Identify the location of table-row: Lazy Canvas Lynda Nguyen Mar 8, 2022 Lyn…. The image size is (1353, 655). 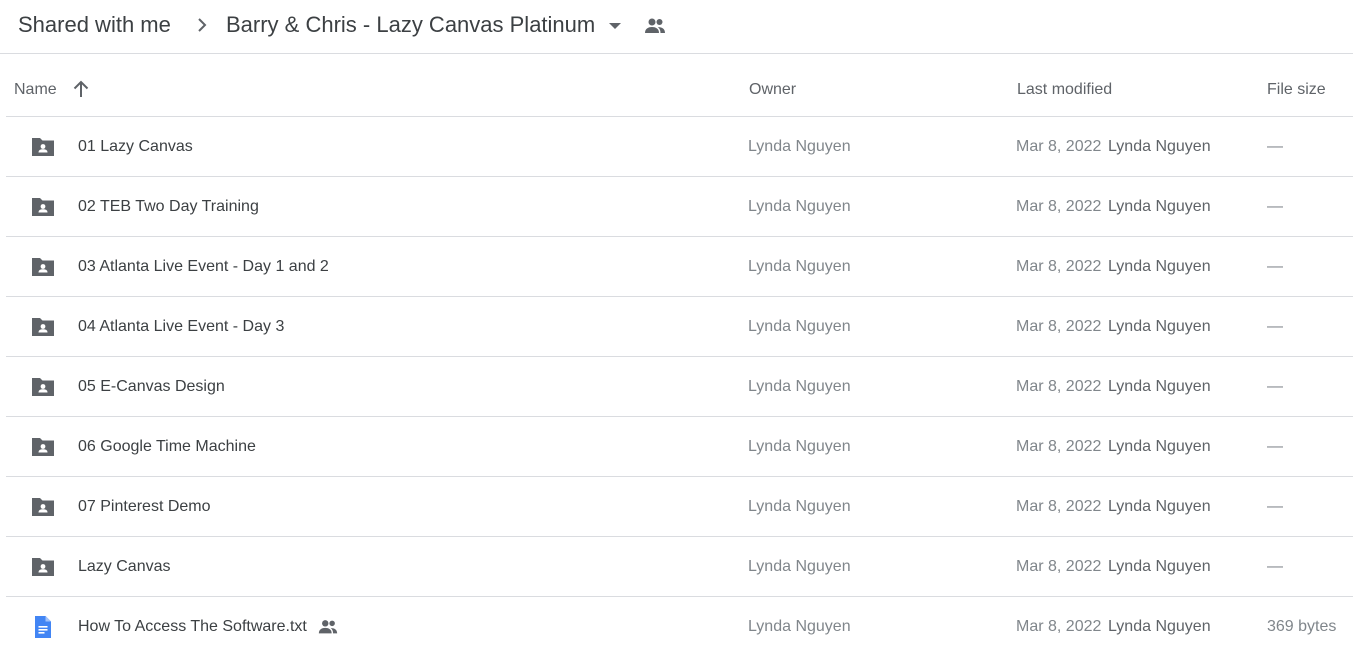
(679, 567).